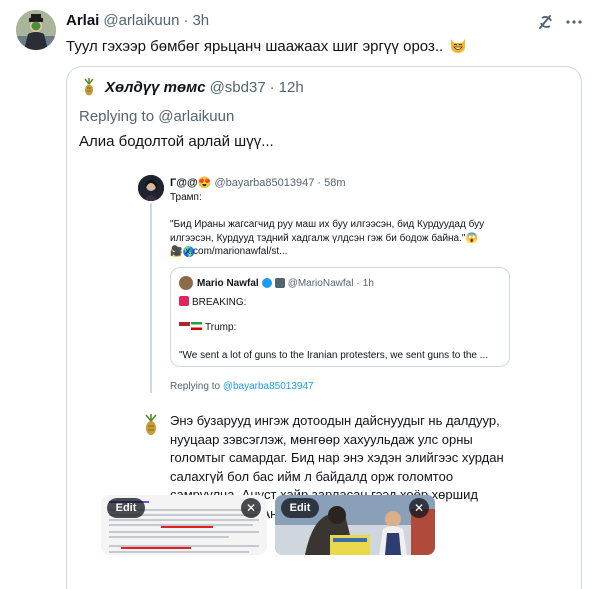  What do you see at coordinates (151, 188) in the screenshot?
I see `screenshot-avatar` at bounding box center [151, 188].